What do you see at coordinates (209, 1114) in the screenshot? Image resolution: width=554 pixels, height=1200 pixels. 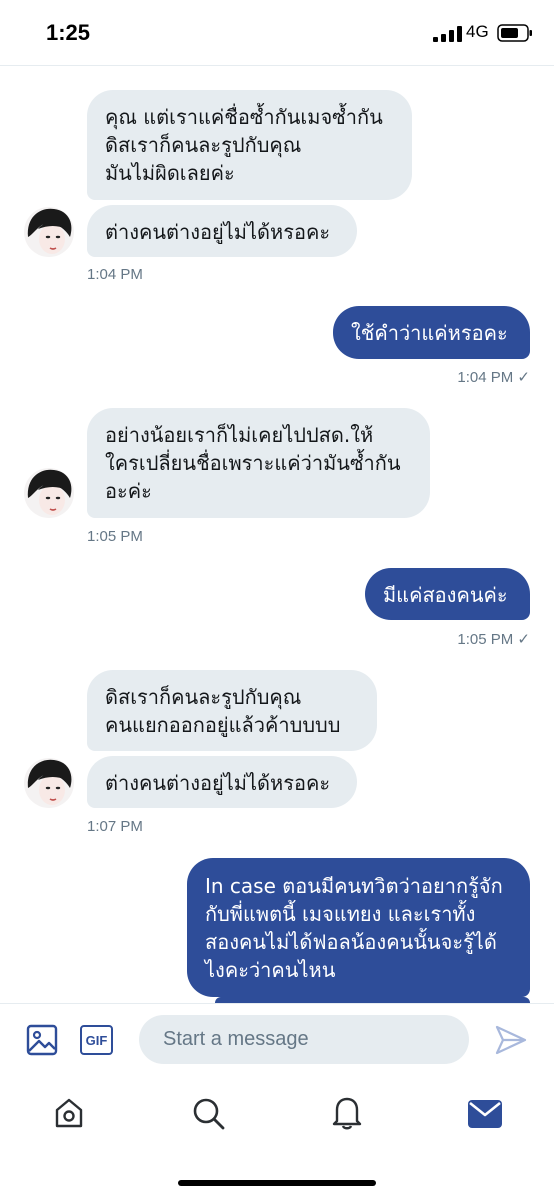 I see `search-icon` at bounding box center [209, 1114].